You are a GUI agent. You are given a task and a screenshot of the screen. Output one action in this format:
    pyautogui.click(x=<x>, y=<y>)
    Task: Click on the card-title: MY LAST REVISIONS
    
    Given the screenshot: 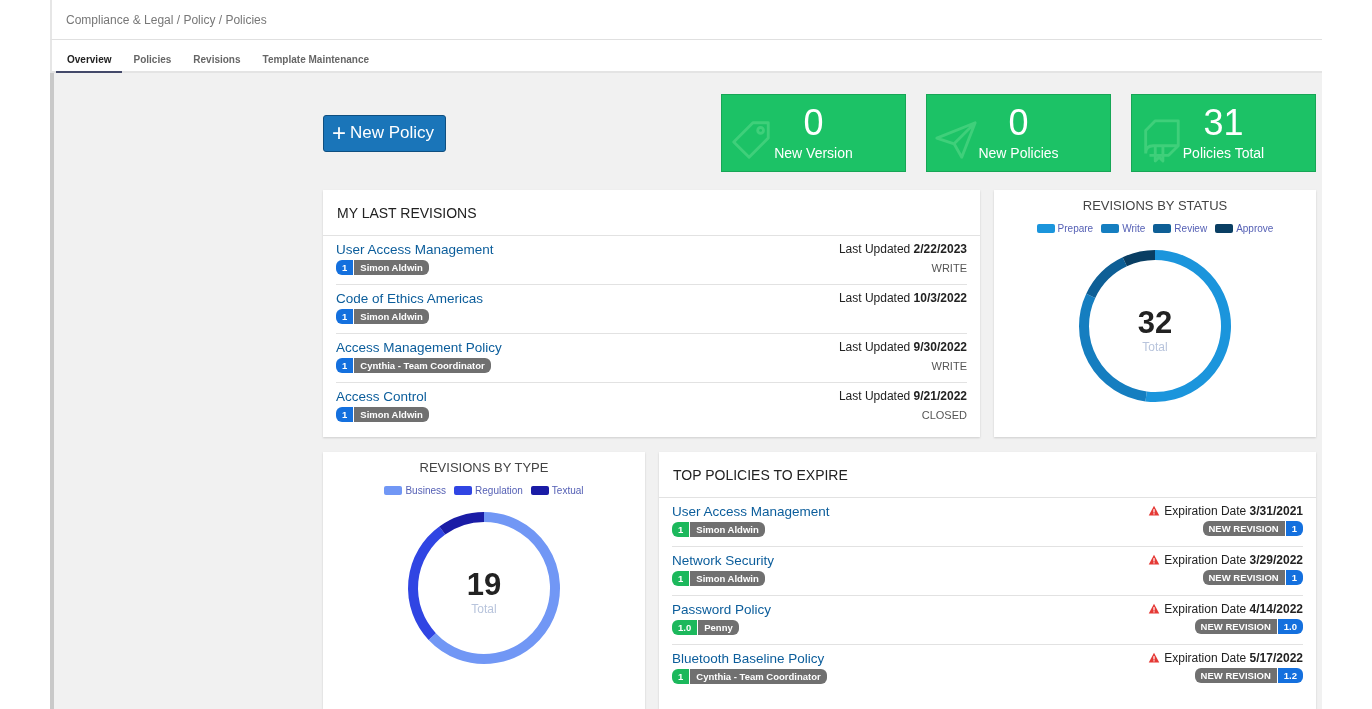 What is the action you would take?
    pyautogui.click(x=407, y=212)
    